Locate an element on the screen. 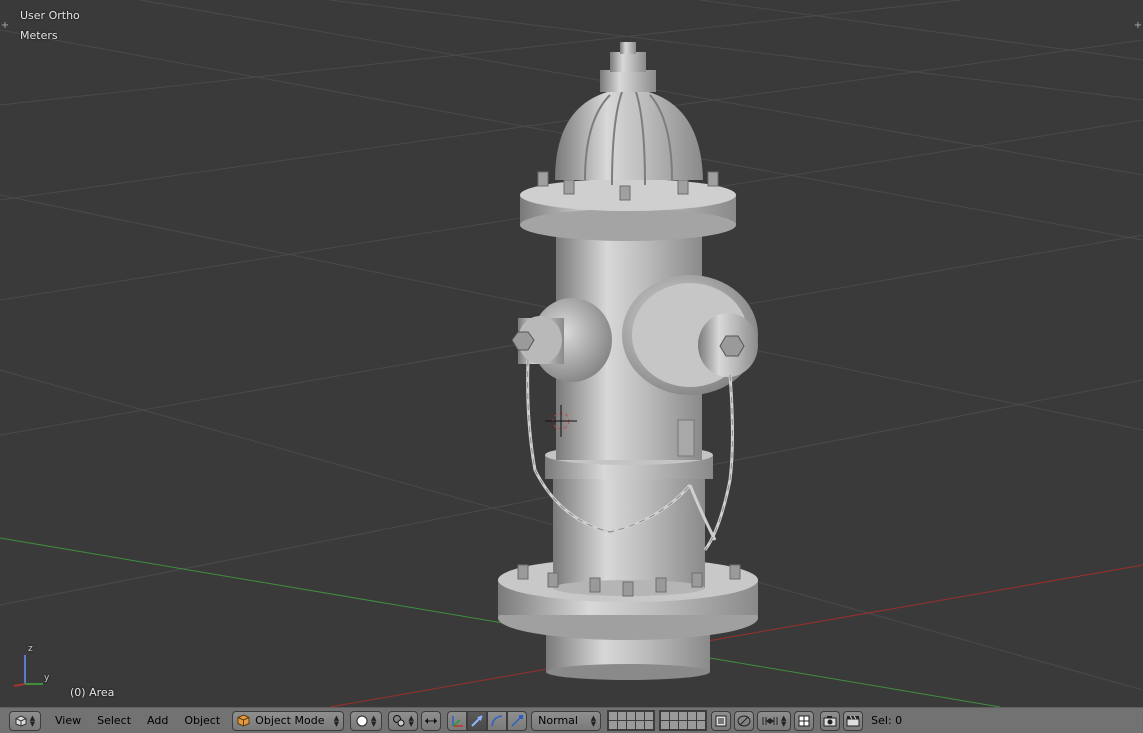  proportional-edit-icon is located at coordinates (744, 720).